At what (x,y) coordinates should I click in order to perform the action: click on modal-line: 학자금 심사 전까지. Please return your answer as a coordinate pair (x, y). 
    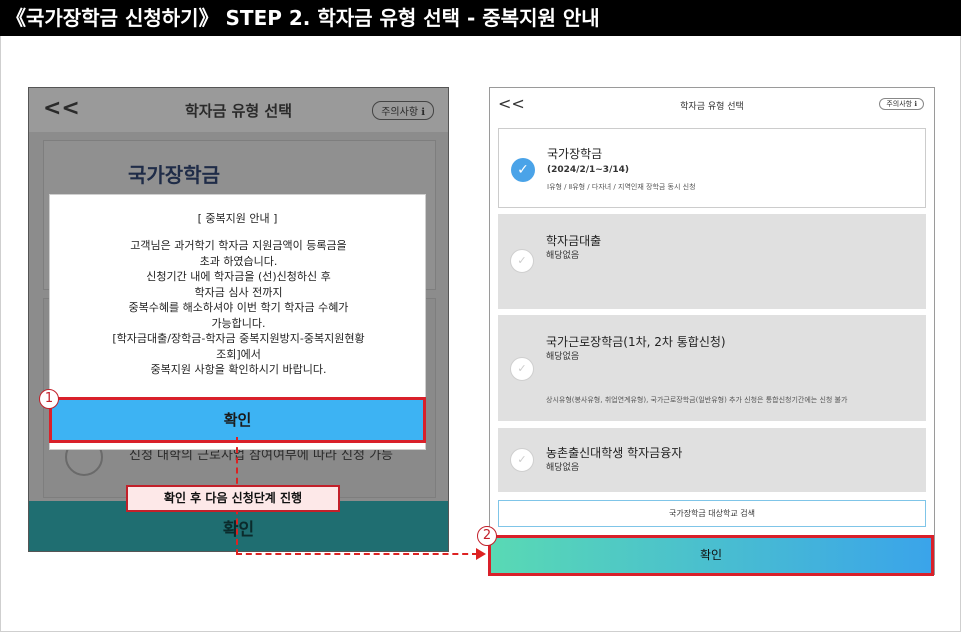
    Looking at the image, I should click on (238, 292).